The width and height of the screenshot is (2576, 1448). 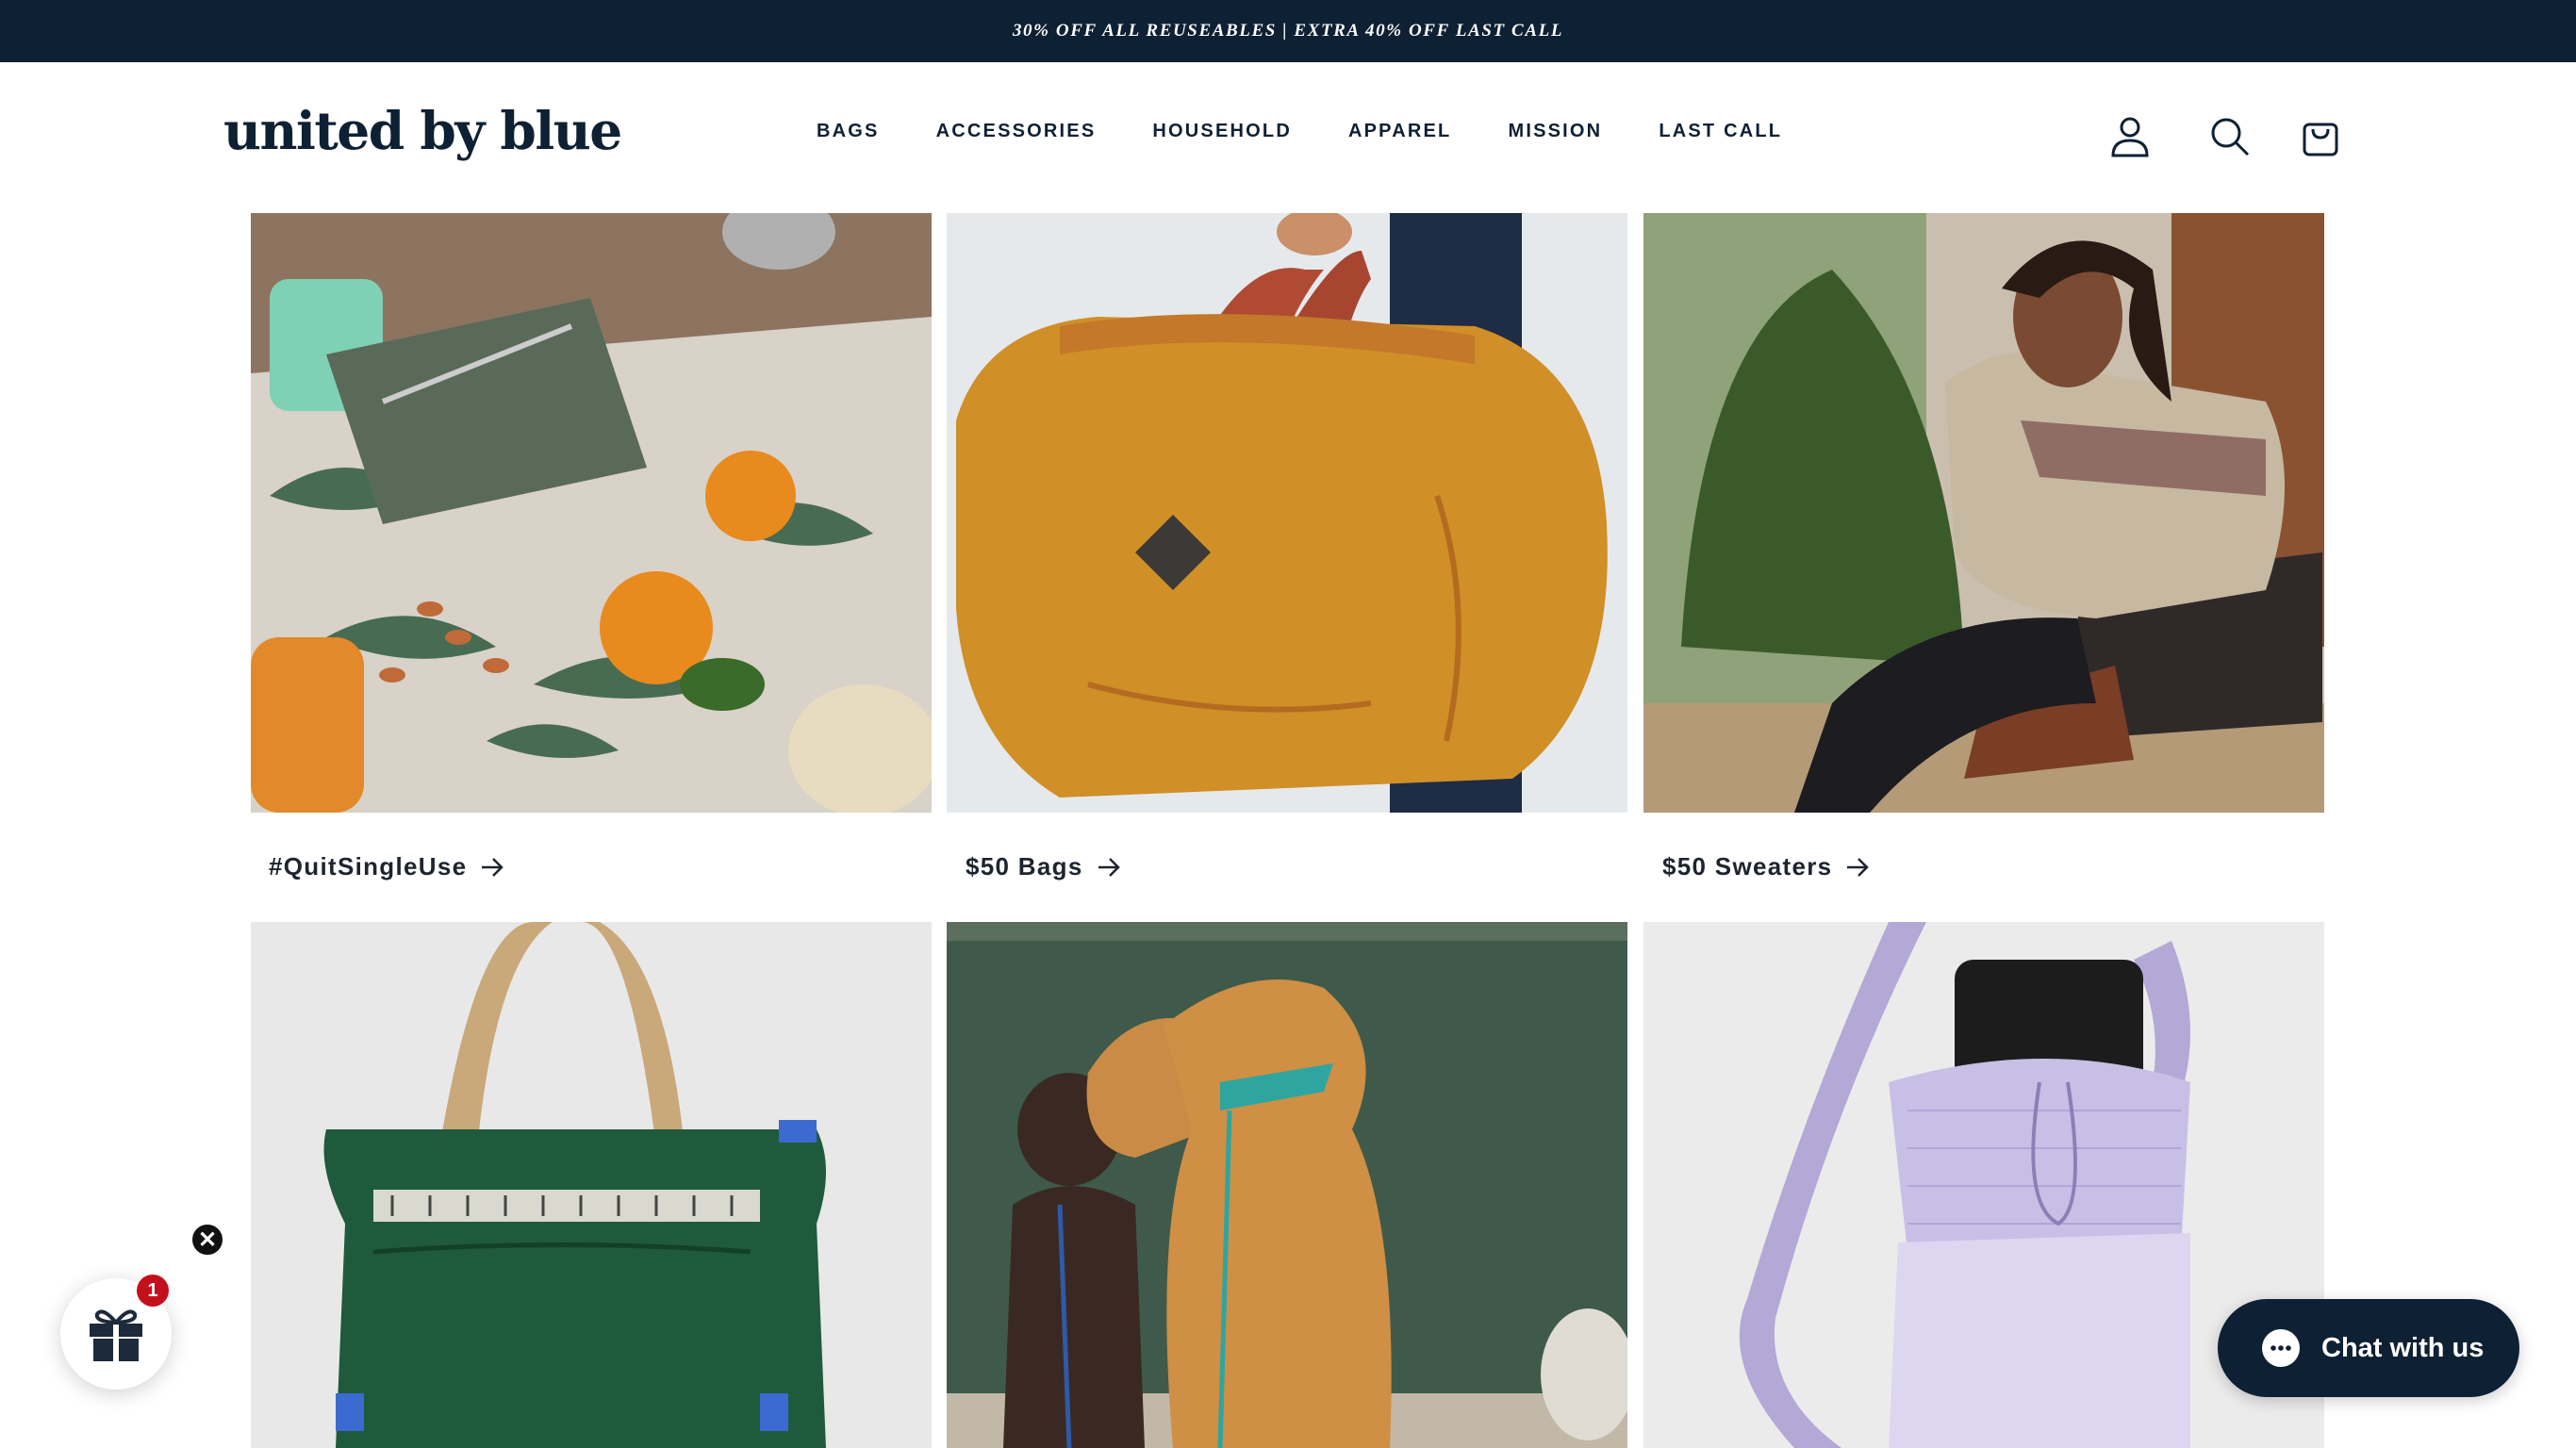 What do you see at coordinates (1287, 1185) in the screenshot?
I see `product-image-dogs` at bounding box center [1287, 1185].